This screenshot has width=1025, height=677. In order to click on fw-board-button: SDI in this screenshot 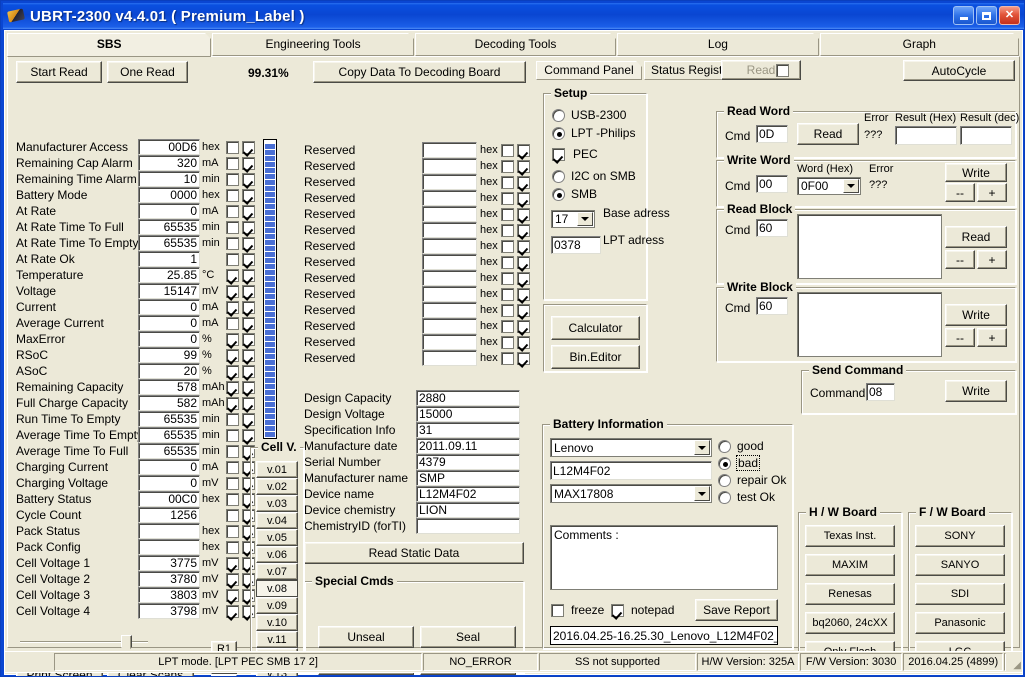, I will do `click(960, 594)`.